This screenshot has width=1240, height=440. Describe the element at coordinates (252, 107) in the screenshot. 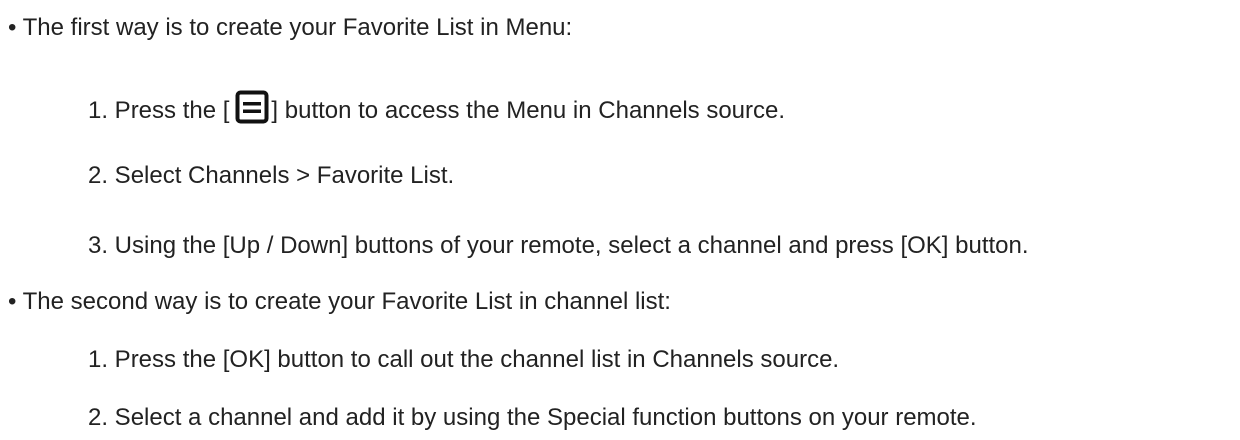

I see `menu-icon` at that location.